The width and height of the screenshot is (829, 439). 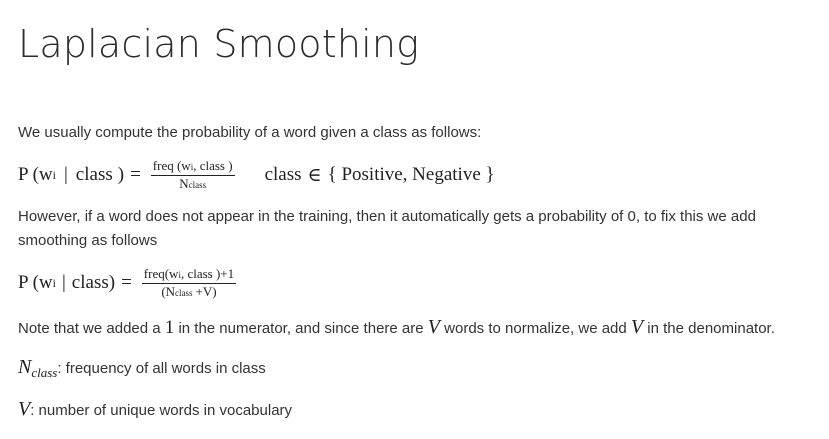 What do you see at coordinates (45, 174) in the screenshot?
I see `eq1-w: w` at bounding box center [45, 174].